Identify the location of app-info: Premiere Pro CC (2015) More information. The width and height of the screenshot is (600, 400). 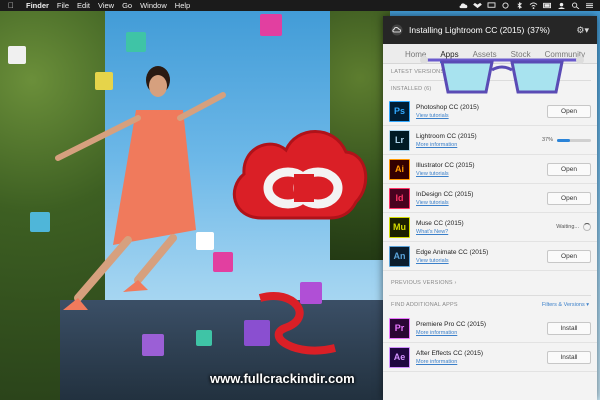
(451, 328).